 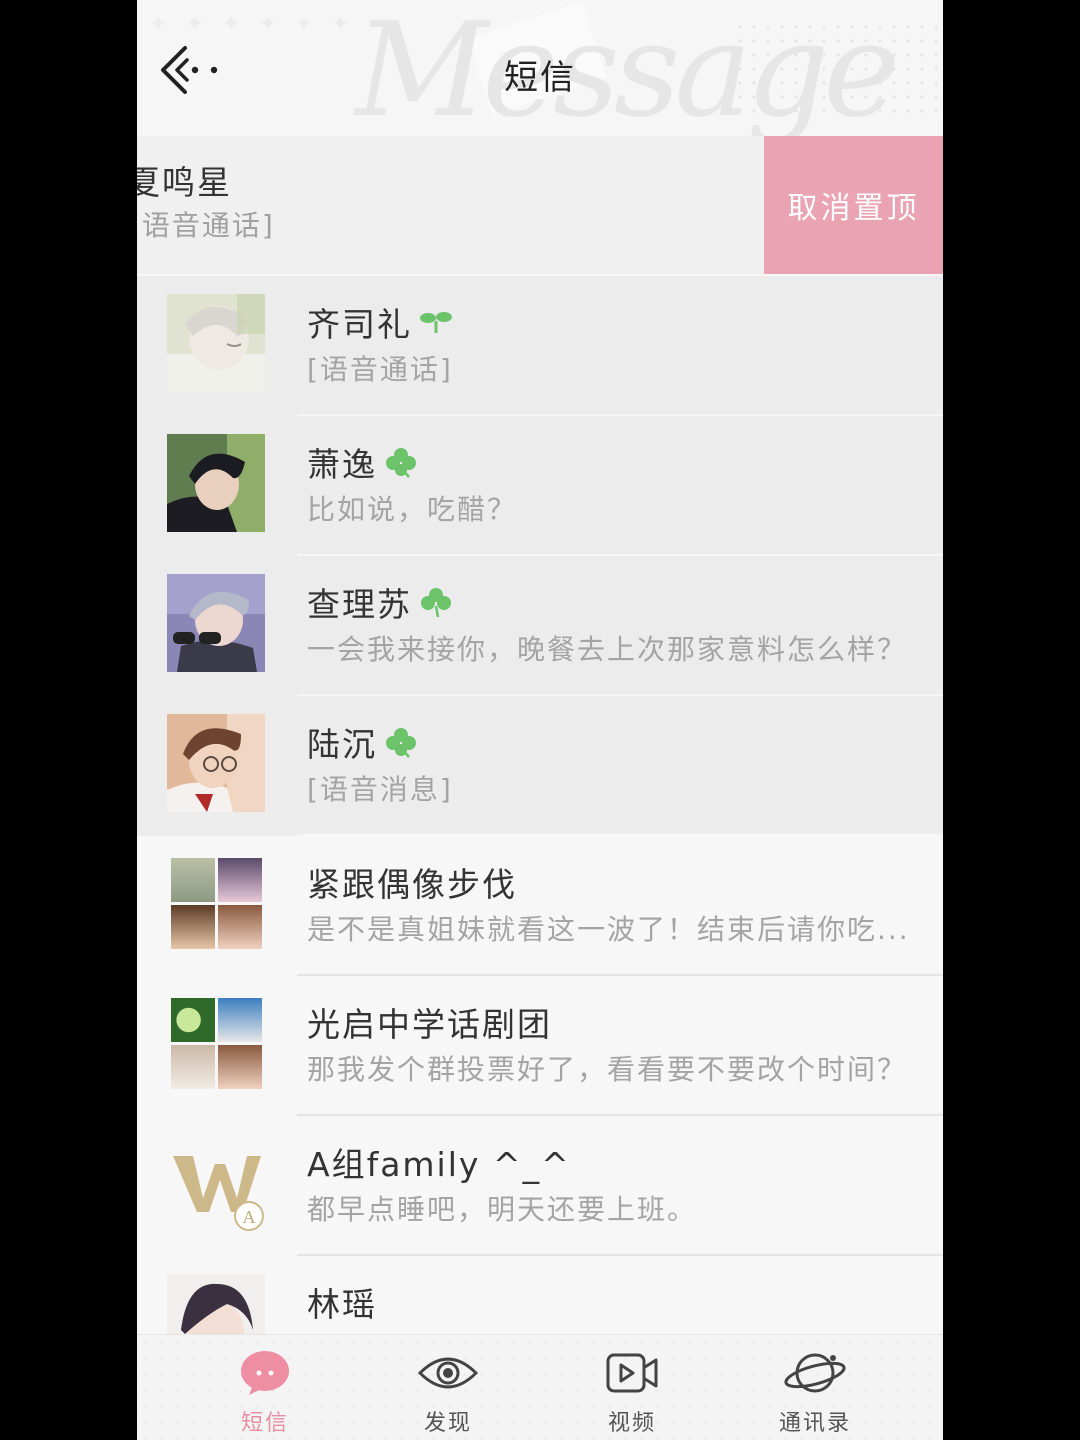 I want to click on nav-tab-messages: 短信, so click(x=265, y=1391).